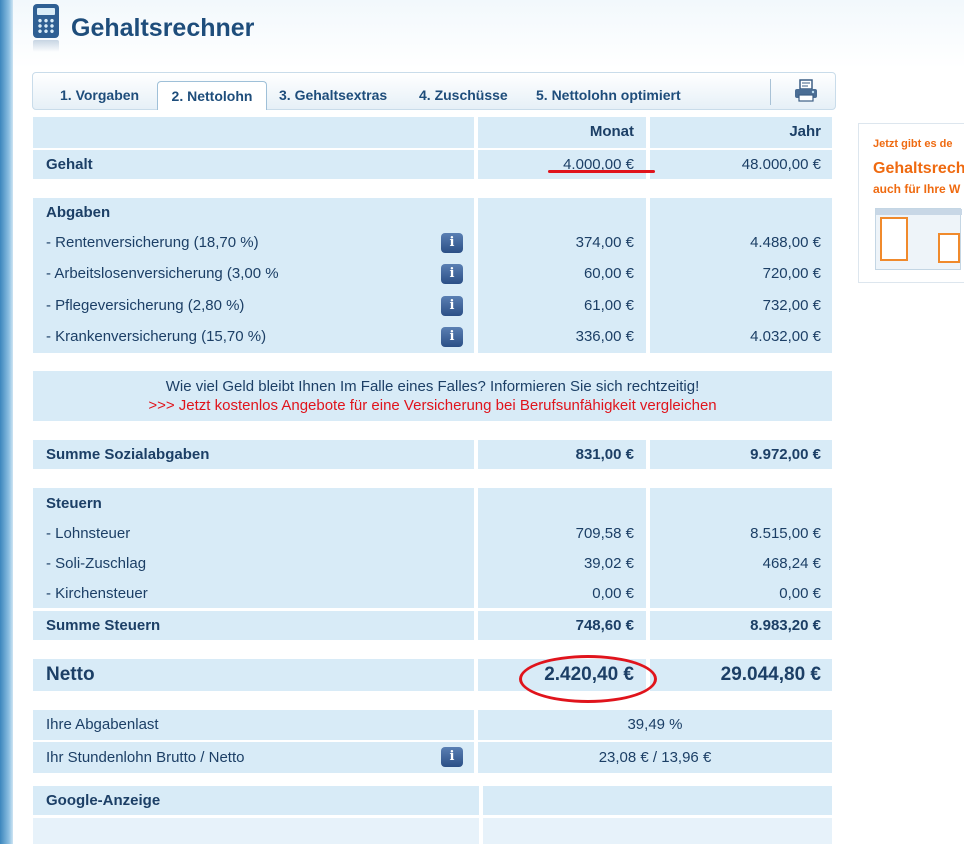  What do you see at coordinates (96, 563) in the screenshot?
I see `steuern-item-label: - Soli-Zuschlag` at bounding box center [96, 563].